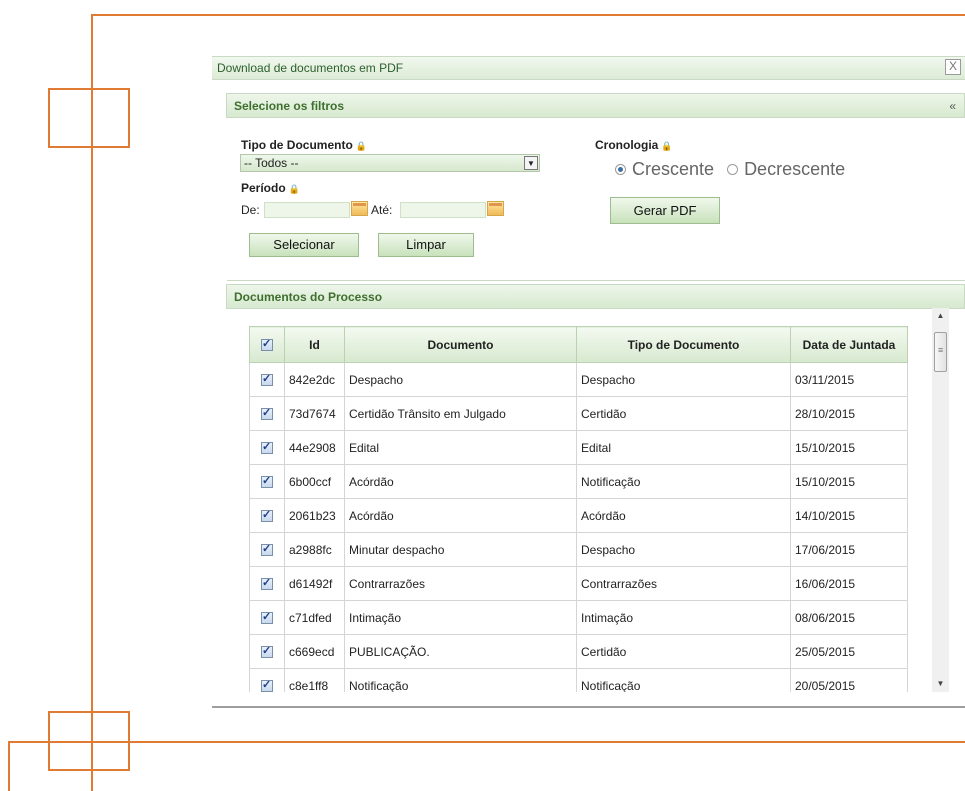 This screenshot has width=965, height=791. What do you see at coordinates (849, 617) in the screenshot?
I see `cell-data: 08/06/2015` at bounding box center [849, 617].